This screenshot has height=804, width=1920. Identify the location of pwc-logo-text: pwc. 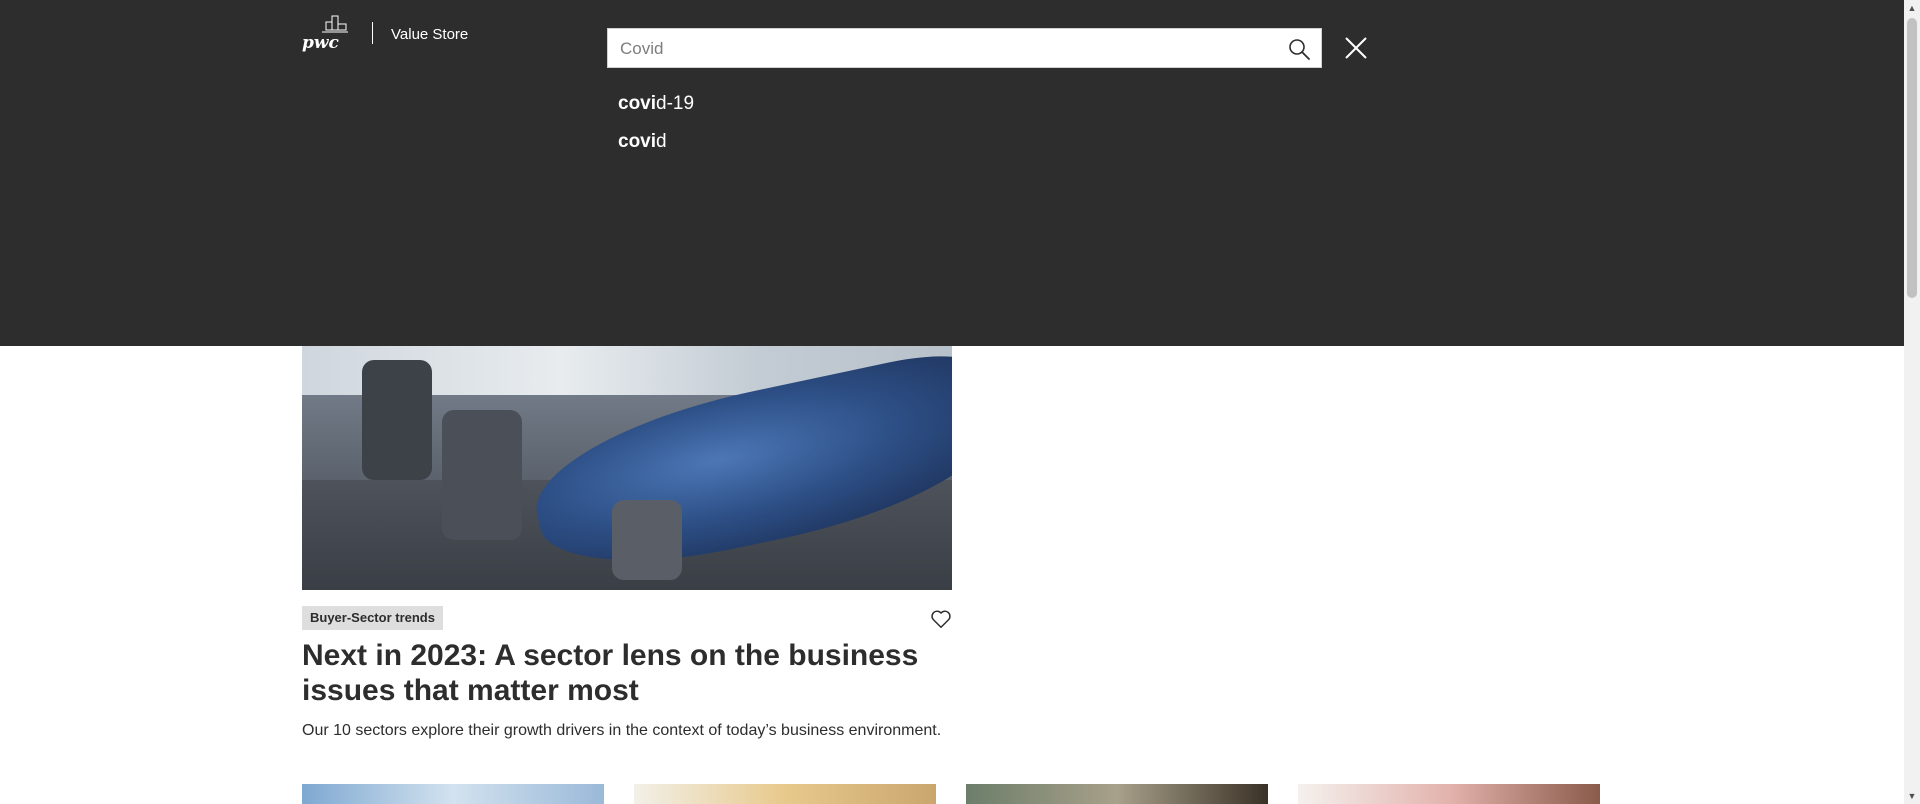
(320, 43).